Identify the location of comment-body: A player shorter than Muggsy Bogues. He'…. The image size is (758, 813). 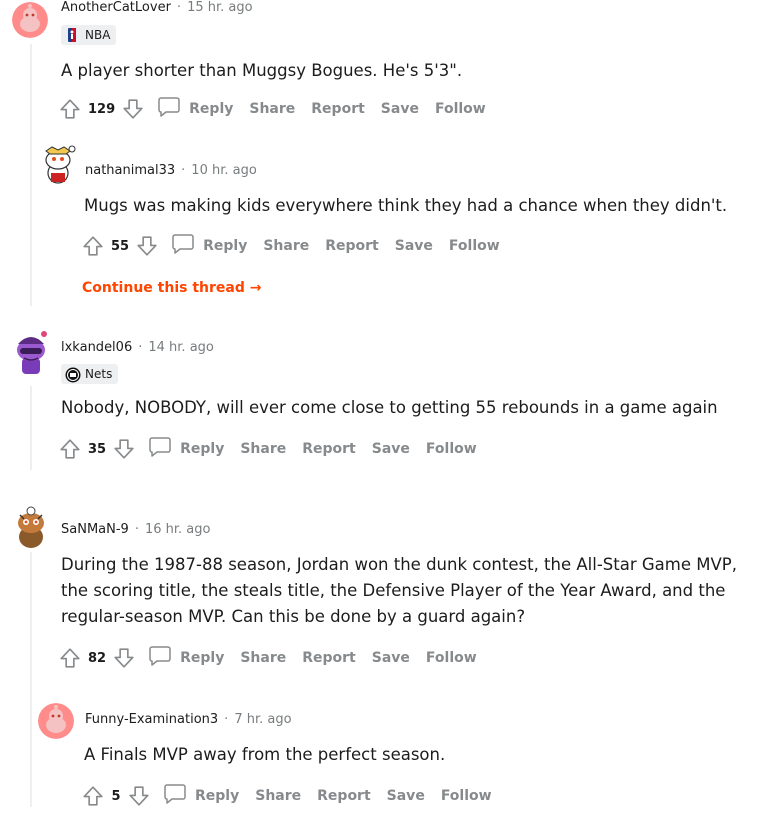
(262, 70).